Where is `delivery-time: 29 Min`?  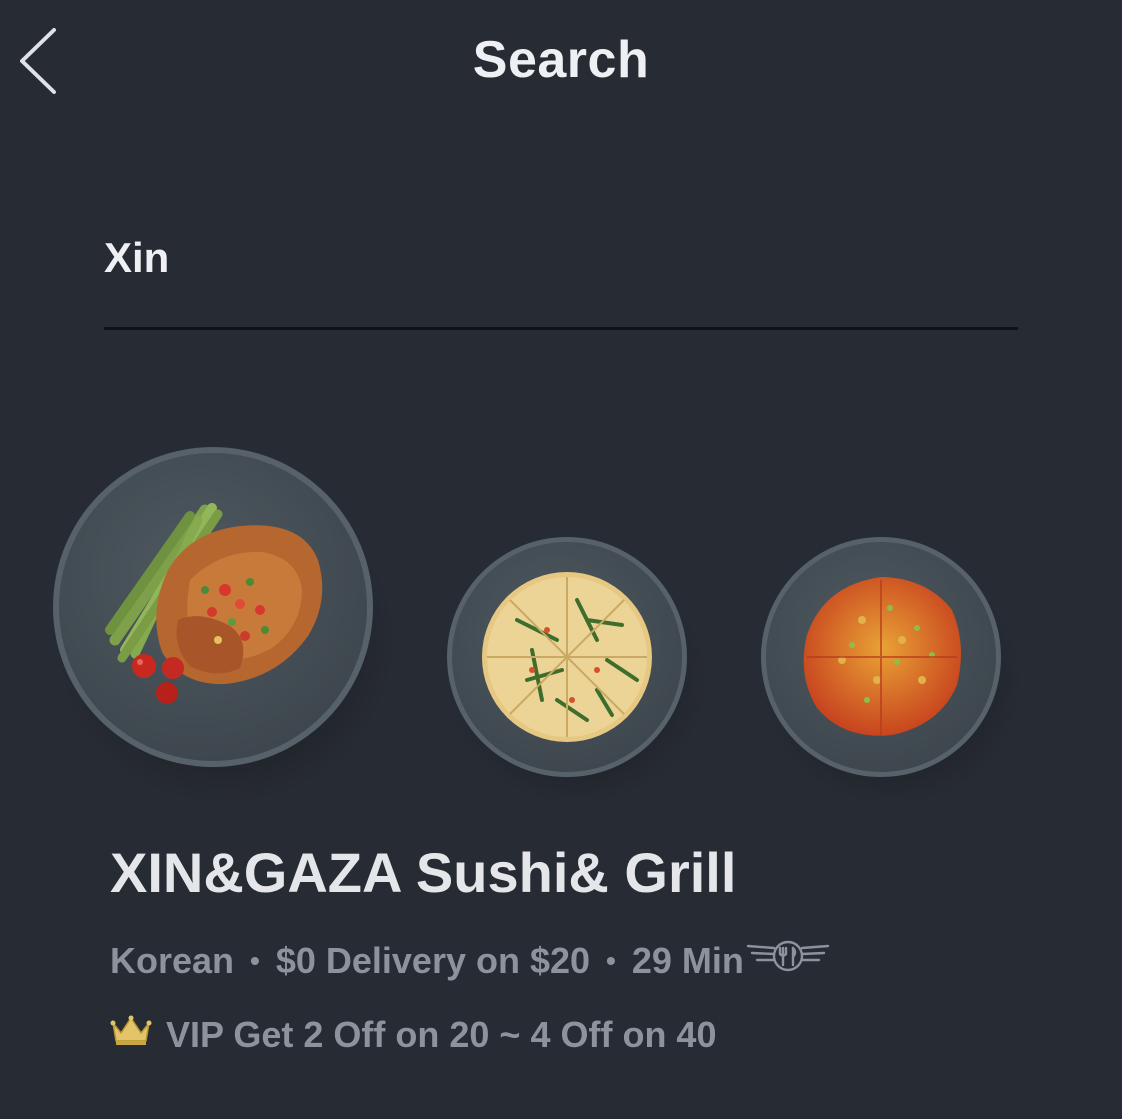 delivery-time: 29 Min is located at coordinates (687, 960).